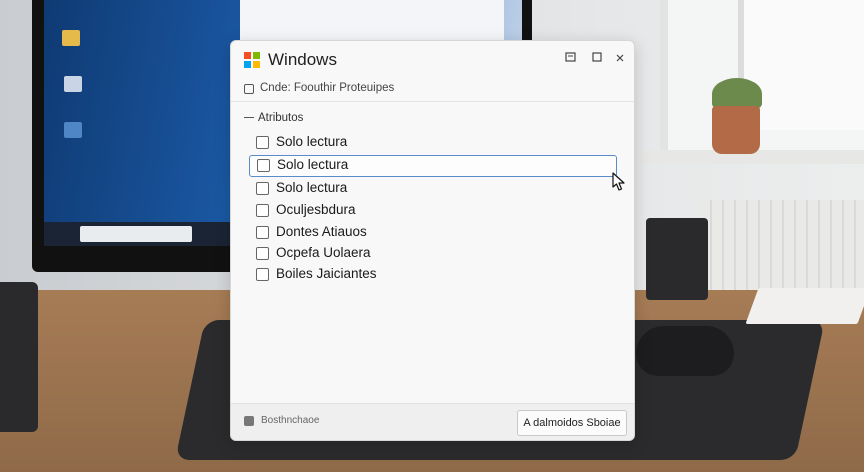 The width and height of the screenshot is (864, 472). Describe the element at coordinates (302, 59) in the screenshot. I see `dialog-title: Windows` at that location.